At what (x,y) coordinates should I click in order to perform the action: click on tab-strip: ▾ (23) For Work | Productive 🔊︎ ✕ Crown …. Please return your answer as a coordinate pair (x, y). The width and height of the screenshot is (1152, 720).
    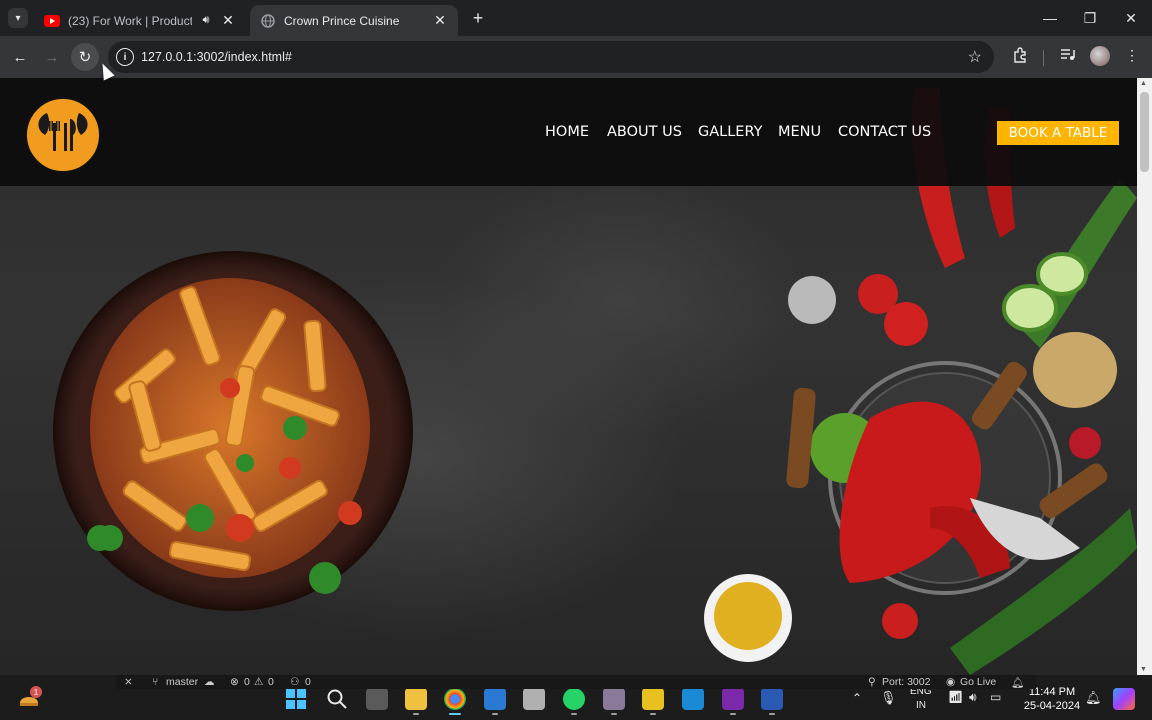
    Looking at the image, I should click on (576, 18).